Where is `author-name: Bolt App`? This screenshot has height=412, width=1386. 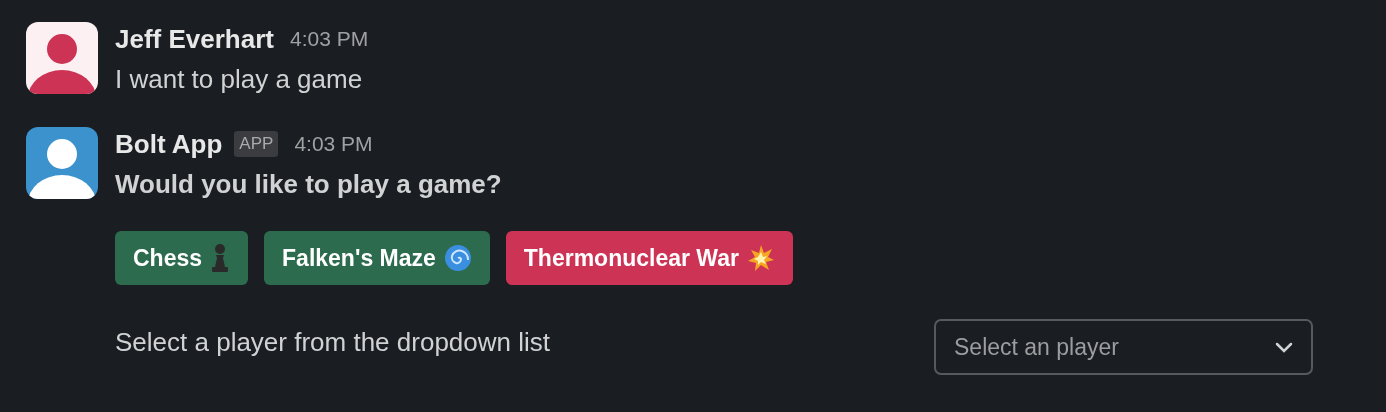
author-name: Bolt App is located at coordinates (169, 144).